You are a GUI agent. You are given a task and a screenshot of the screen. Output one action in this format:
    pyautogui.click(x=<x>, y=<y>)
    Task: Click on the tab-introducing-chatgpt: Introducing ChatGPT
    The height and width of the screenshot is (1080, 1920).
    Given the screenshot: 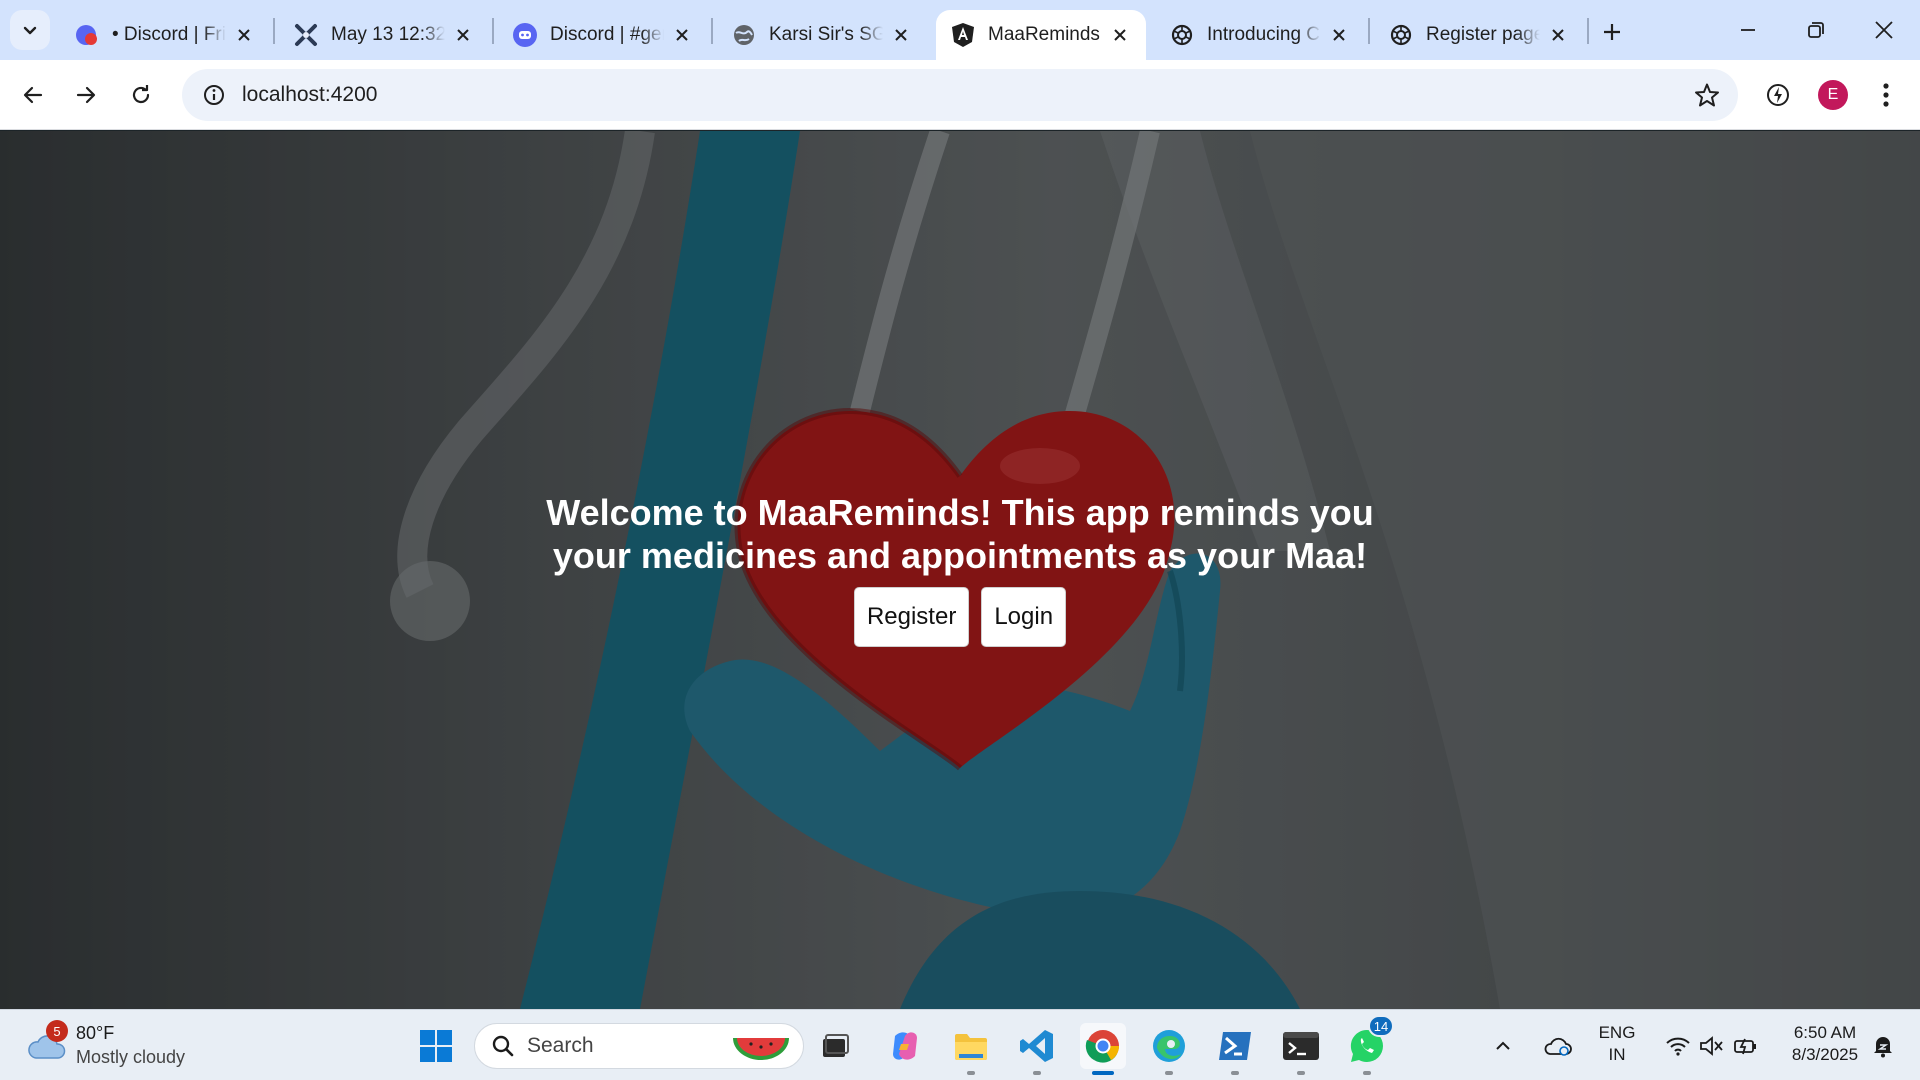 What is the action you would take?
    pyautogui.click(x=1260, y=35)
    